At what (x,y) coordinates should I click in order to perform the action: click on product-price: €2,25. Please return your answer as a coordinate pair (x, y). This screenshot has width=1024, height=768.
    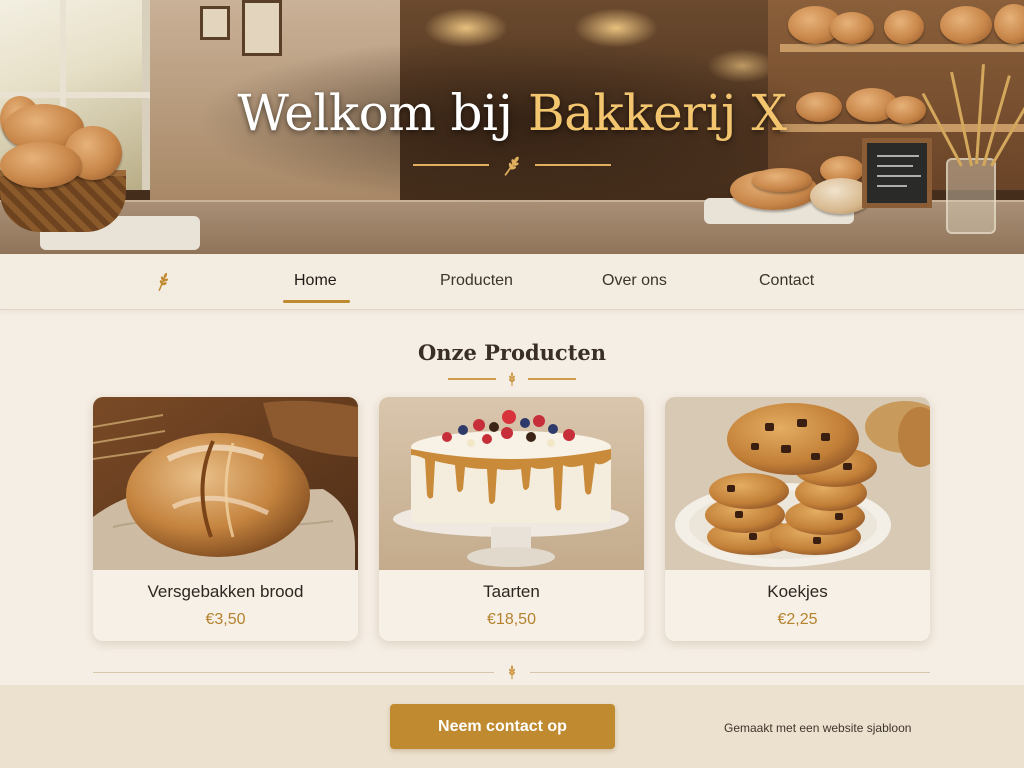
    Looking at the image, I should click on (797, 619).